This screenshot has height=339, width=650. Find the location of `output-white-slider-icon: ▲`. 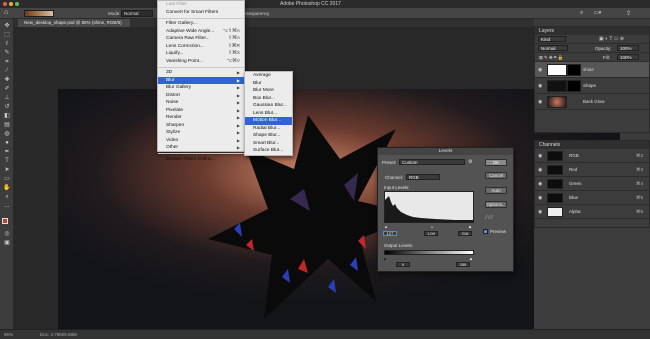

output-white-slider-icon: ▲ is located at coordinates (471, 258).